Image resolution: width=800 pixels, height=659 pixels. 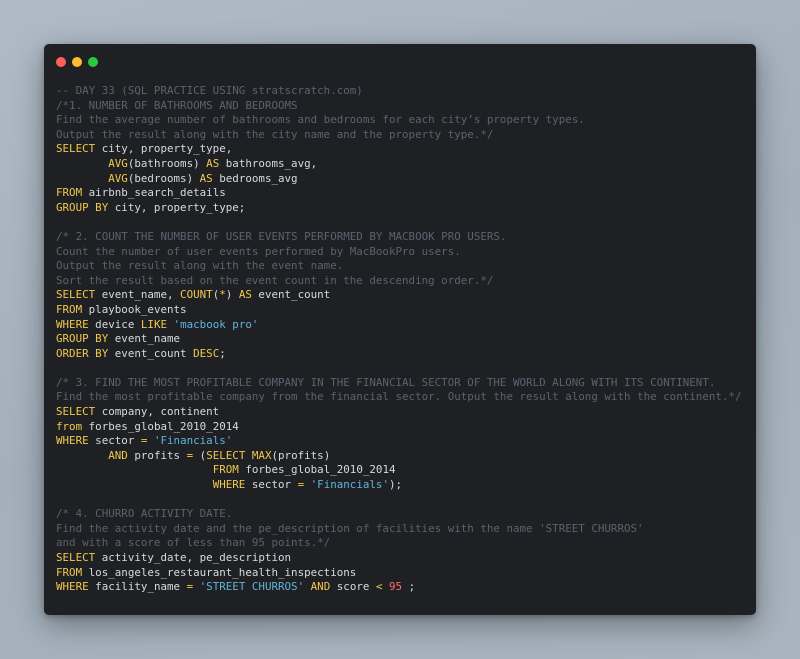 I want to click on code-token-string: 'macbook pro', so click(x=216, y=324).